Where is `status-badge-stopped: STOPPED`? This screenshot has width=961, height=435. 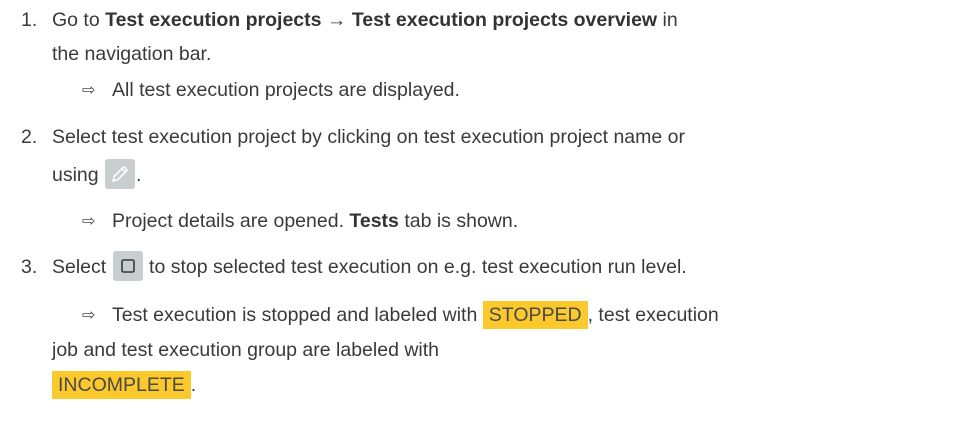 status-badge-stopped: STOPPED is located at coordinates (535, 315).